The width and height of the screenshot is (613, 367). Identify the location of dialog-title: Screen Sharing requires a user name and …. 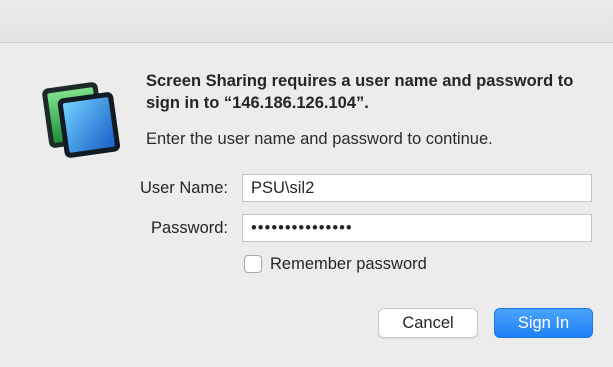
(360, 92).